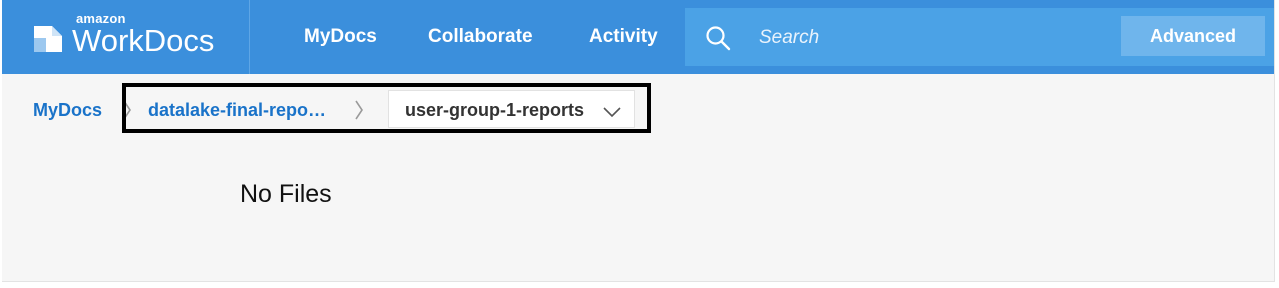  Describe the element at coordinates (480, 37) in the screenshot. I see `nav-collaborate: Collaborate` at that location.